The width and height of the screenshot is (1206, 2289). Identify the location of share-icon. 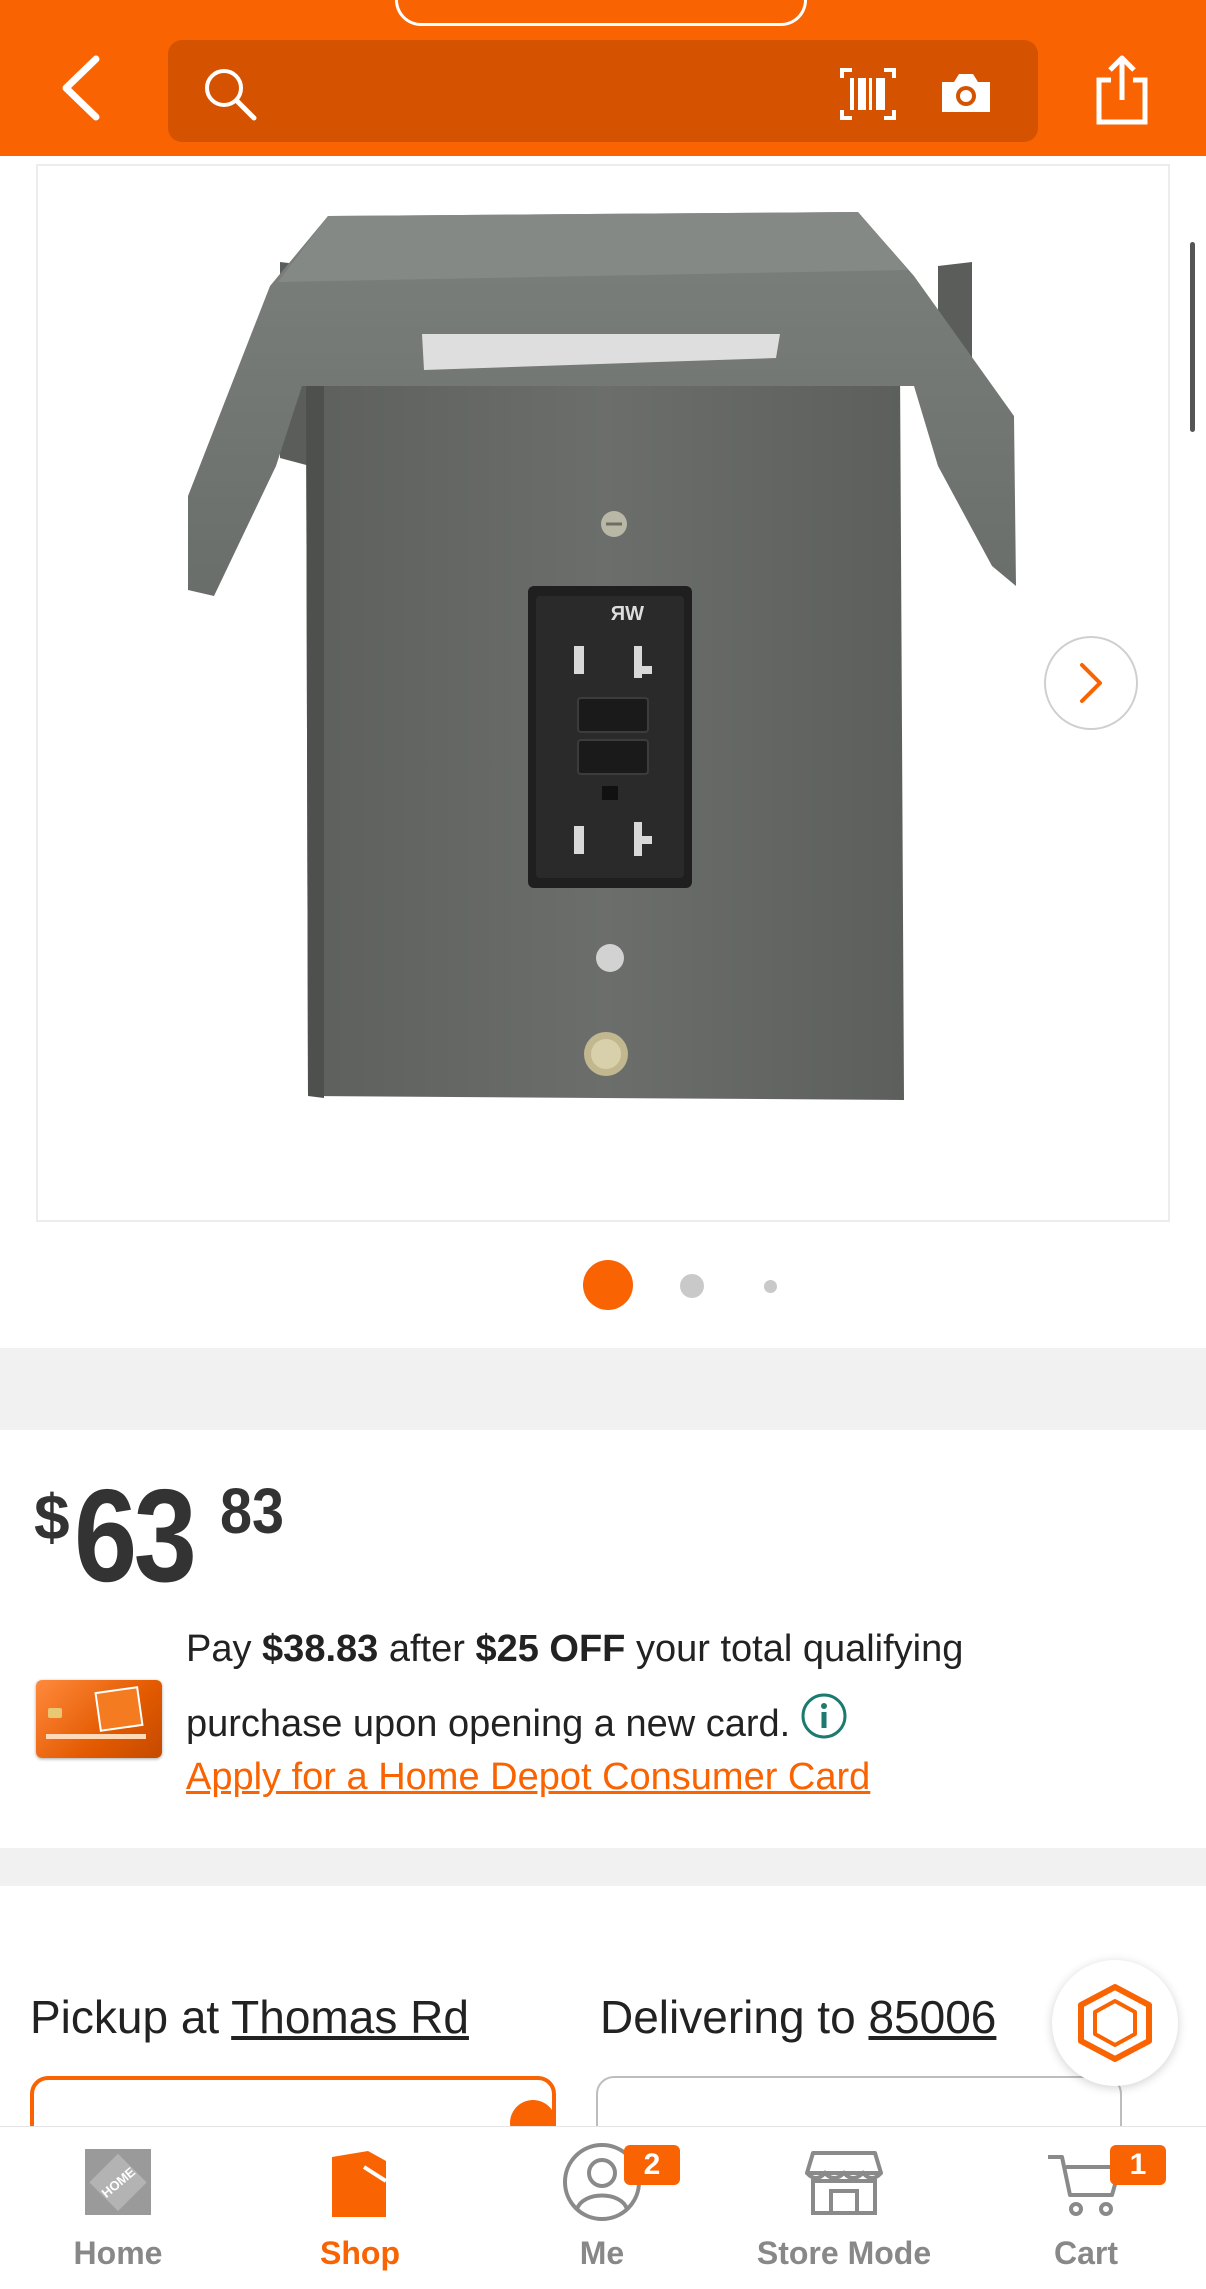
(1122, 90).